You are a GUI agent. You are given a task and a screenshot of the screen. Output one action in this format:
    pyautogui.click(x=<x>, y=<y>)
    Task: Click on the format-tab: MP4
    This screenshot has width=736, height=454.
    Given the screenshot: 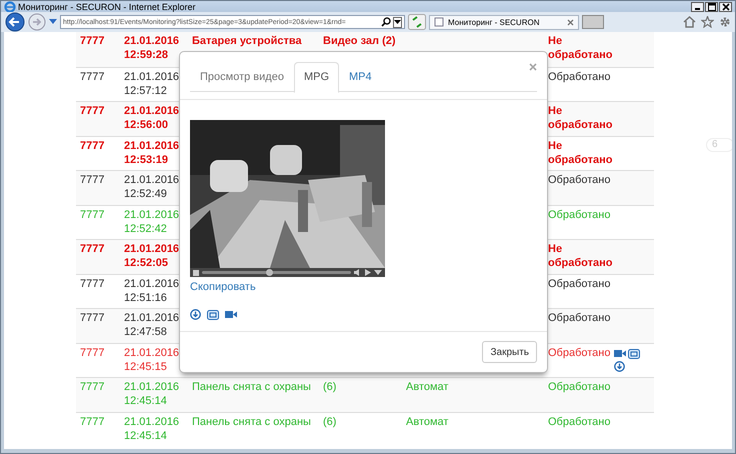 What is the action you would take?
    pyautogui.click(x=360, y=76)
    